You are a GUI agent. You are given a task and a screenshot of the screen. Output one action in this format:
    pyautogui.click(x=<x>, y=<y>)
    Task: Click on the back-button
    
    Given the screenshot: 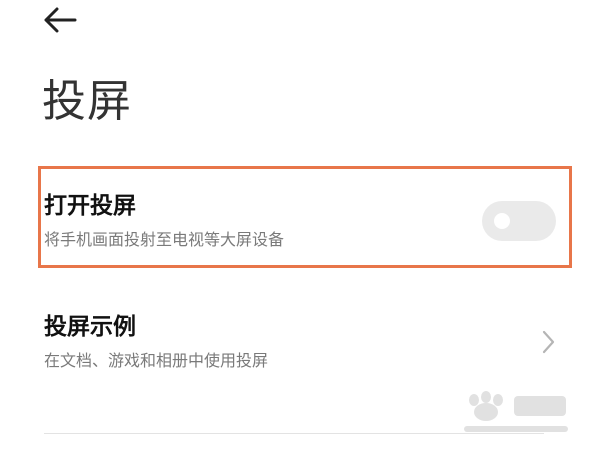 What is the action you would take?
    pyautogui.click(x=60, y=20)
    